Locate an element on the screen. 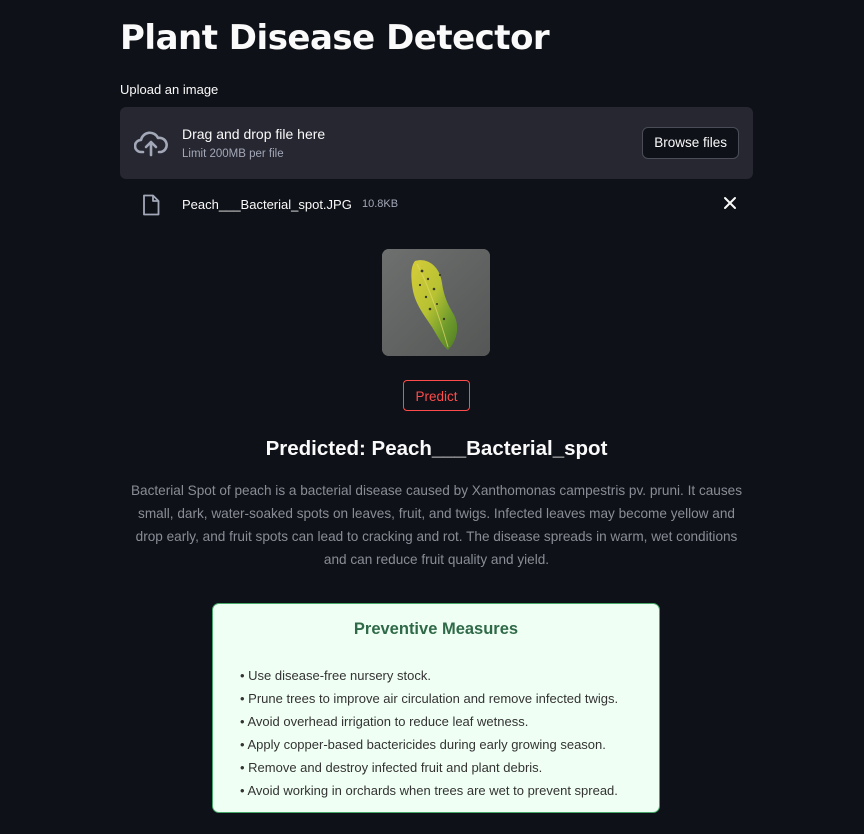 Image resolution: width=864 pixels, height=834 pixels. browse-files-button: Browse files is located at coordinates (690, 143).